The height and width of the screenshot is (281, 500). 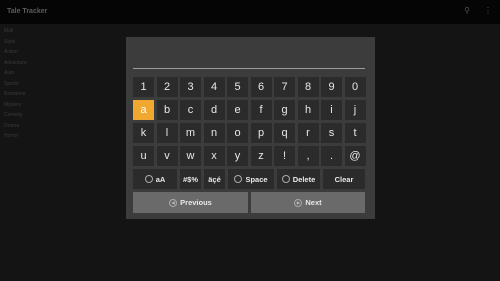 What do you see at coordinates (190, 156) in the screenshot?
I see `key-w: w` at bounding box center [190, 156].